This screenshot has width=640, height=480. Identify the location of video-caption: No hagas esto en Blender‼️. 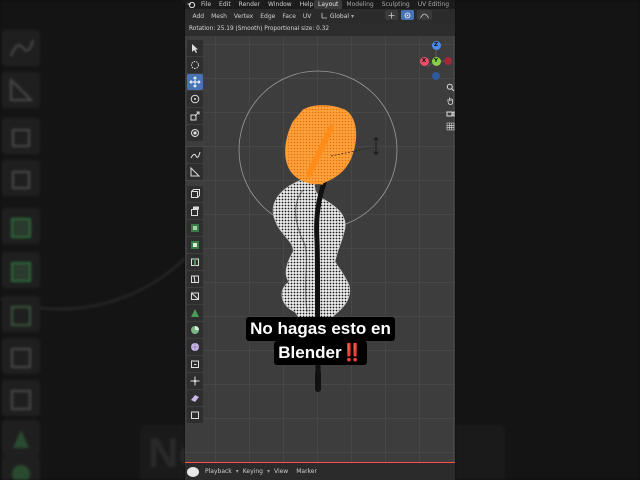
(320, 341).